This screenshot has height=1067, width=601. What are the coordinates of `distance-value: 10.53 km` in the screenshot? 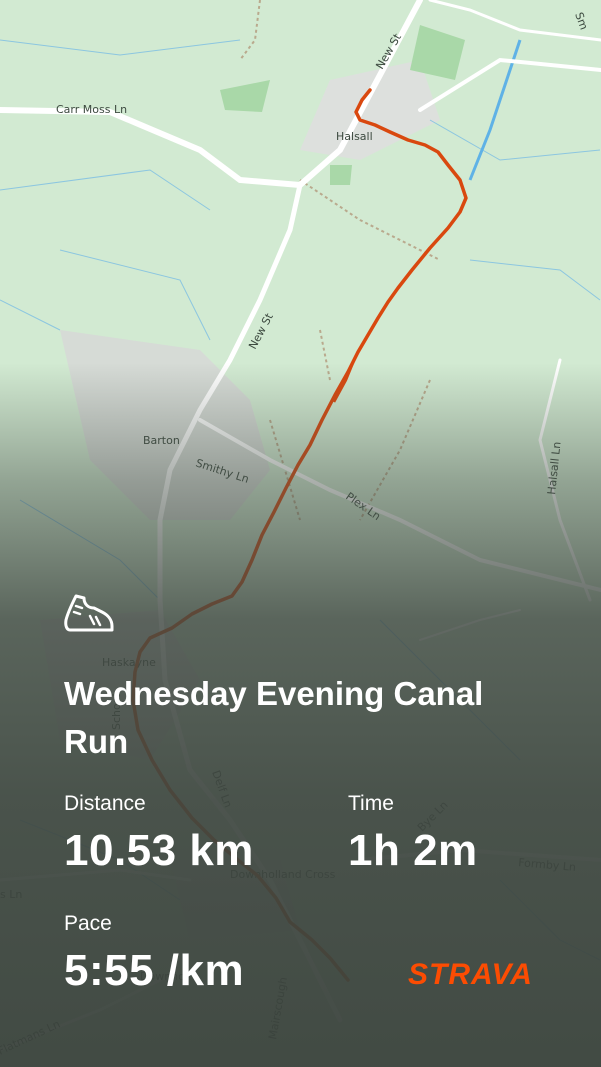 It's located at (159, 850).